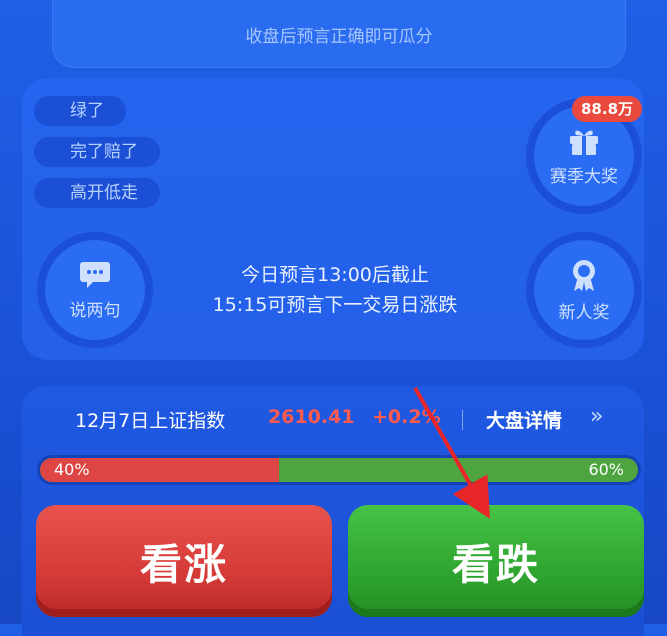  Describe the element at coordinates (584, 142) in the screenshot. I see `gift-icon` at that location.